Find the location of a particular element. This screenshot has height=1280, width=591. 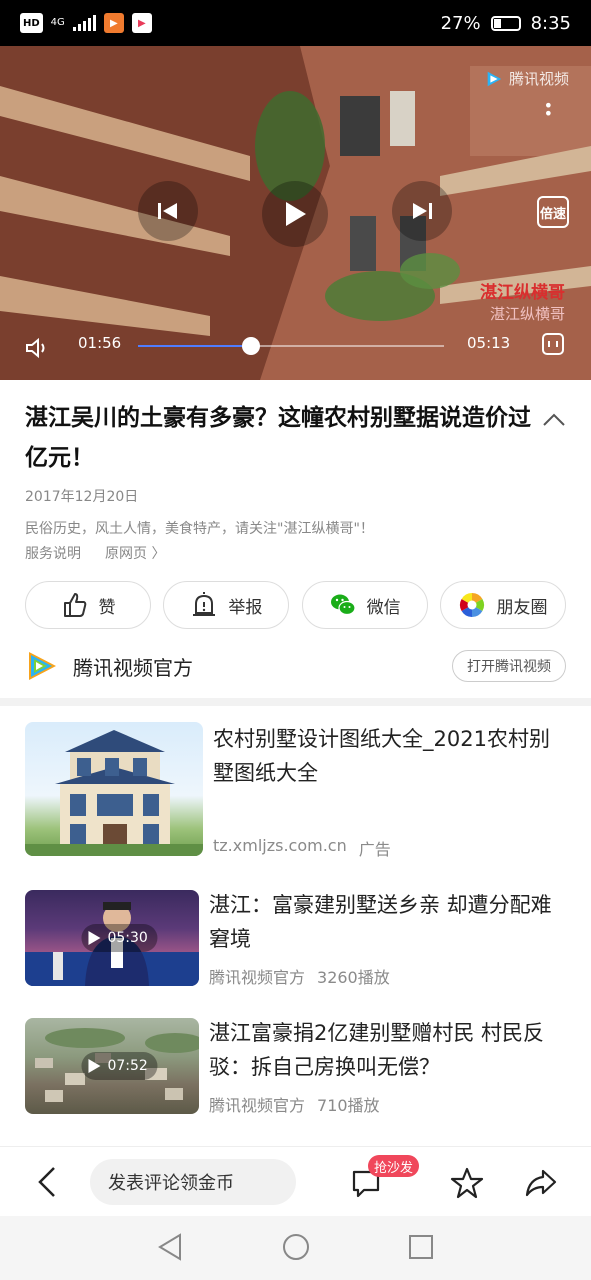

like-label: 赞 is located at coordinates (107, 607).